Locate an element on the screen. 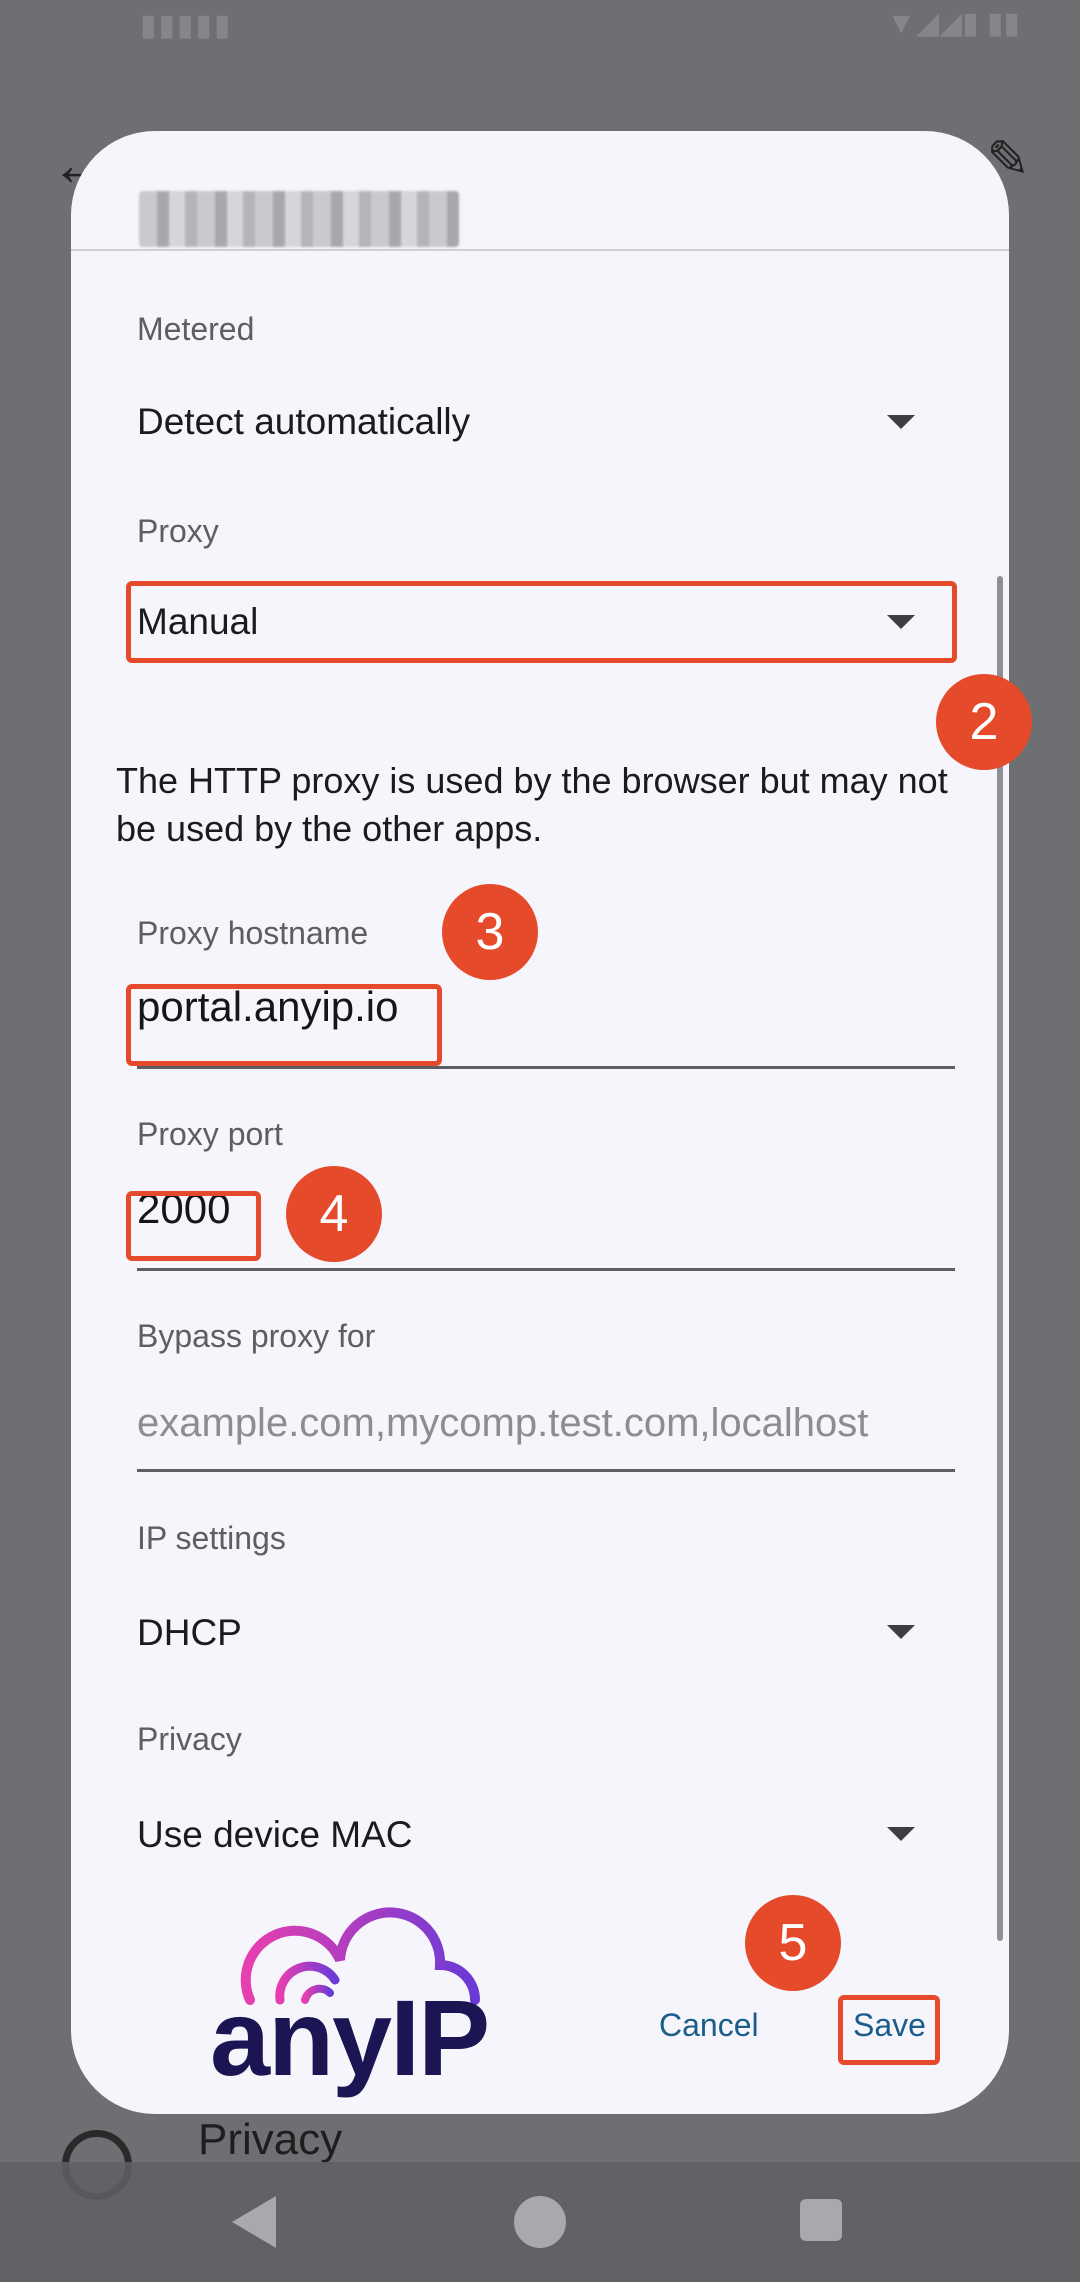 The width and height of the screenshot is (1080, 2282). status-time: ▮▮▮▮▮ is located at coordinates (186, 25).